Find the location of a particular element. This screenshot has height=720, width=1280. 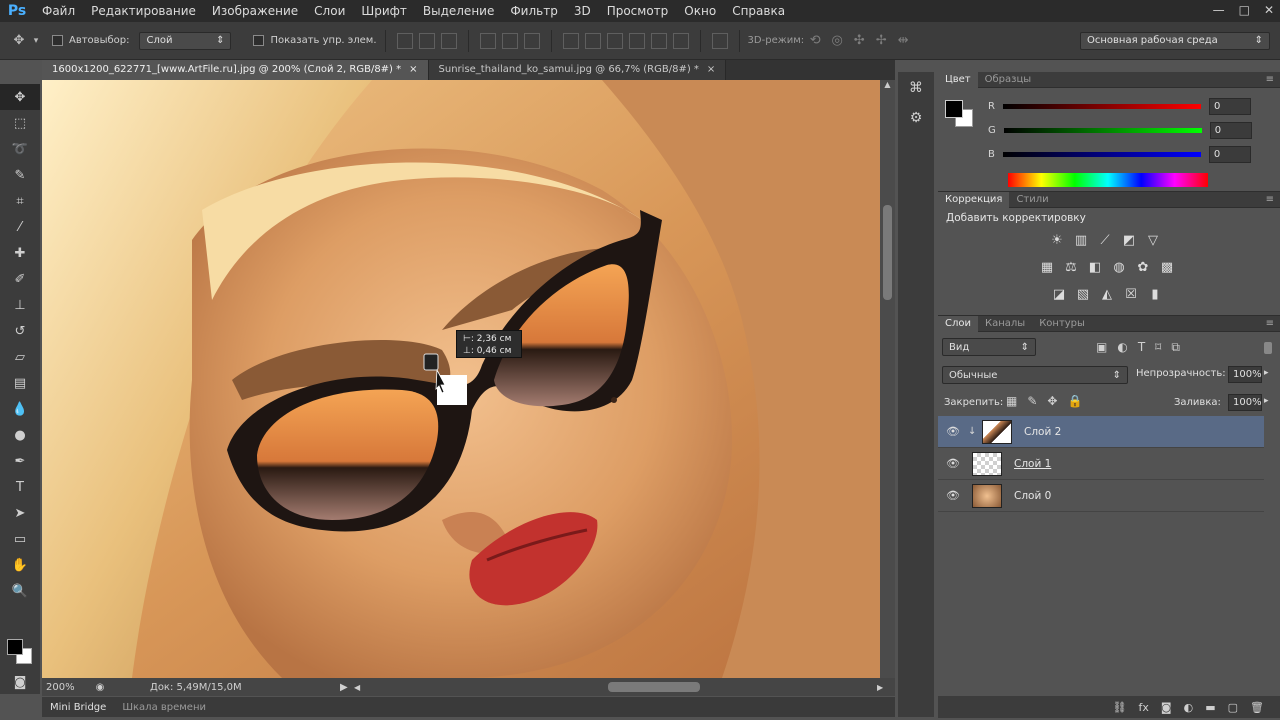

color-fg-swatch is located at coordinates (954, 109).